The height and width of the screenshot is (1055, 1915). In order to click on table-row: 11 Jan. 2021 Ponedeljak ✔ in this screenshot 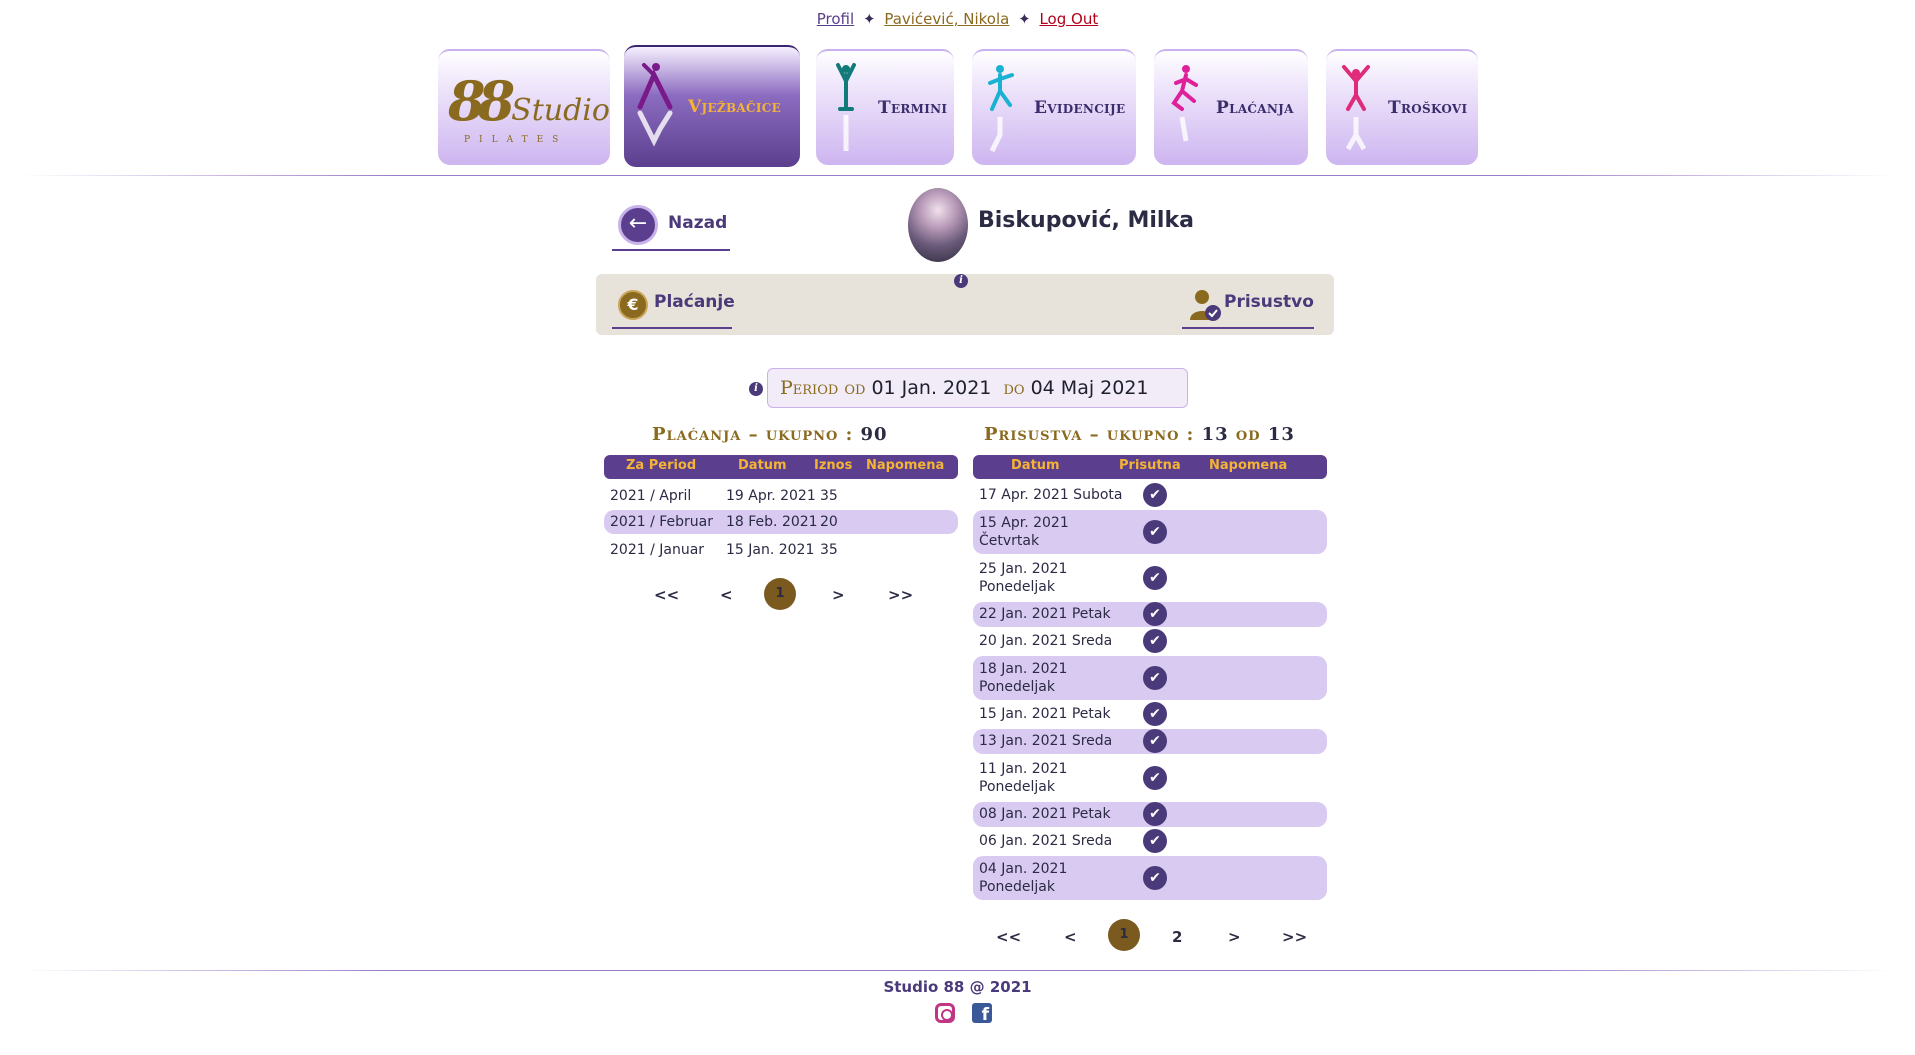, I will do `click(1150, 778)`.